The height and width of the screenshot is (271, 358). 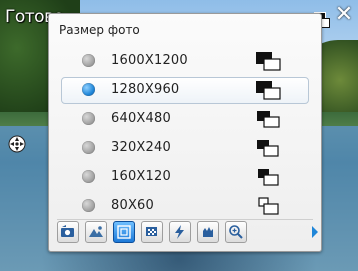 What do you see at coordinates (141, 118) in the screenshot?
I see `resolution-label: 640X480` at bounding box center [141, 118].